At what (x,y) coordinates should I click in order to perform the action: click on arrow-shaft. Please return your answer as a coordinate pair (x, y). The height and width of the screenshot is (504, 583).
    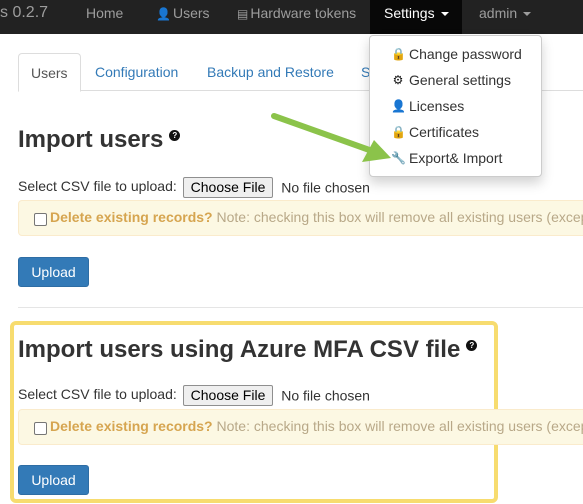
    Looking at the image, I should click on (324, 134).